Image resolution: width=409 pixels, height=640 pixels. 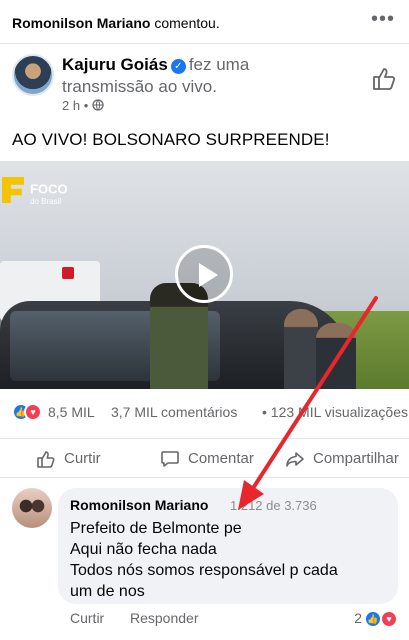 I want to click on share-icon, so click(x=295, y=459).